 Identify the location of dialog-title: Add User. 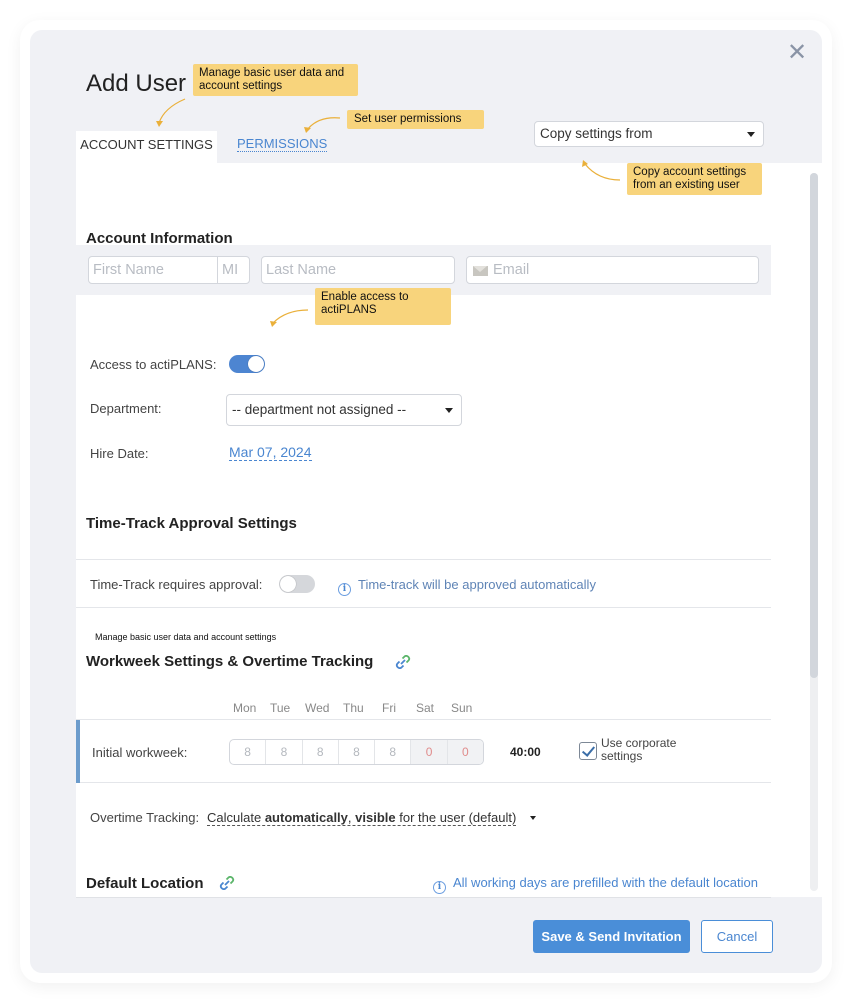
(136, 83).